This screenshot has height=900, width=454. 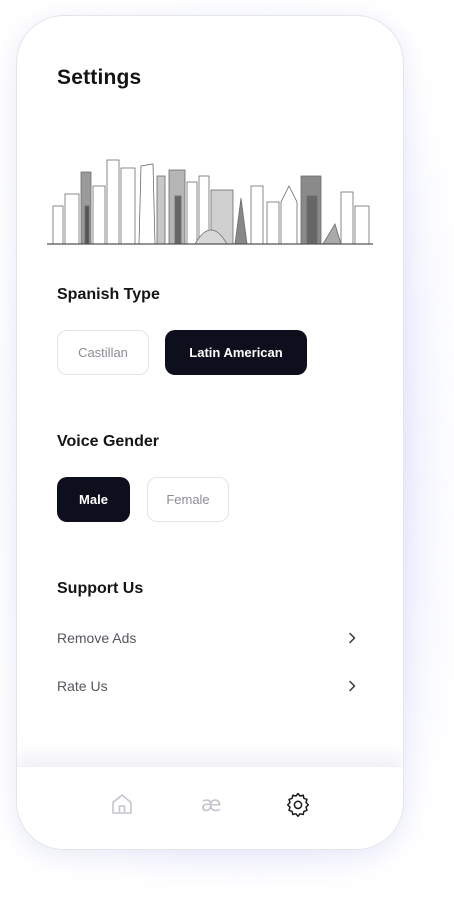 I want to click on home-icon, so click(x=122, y=804).